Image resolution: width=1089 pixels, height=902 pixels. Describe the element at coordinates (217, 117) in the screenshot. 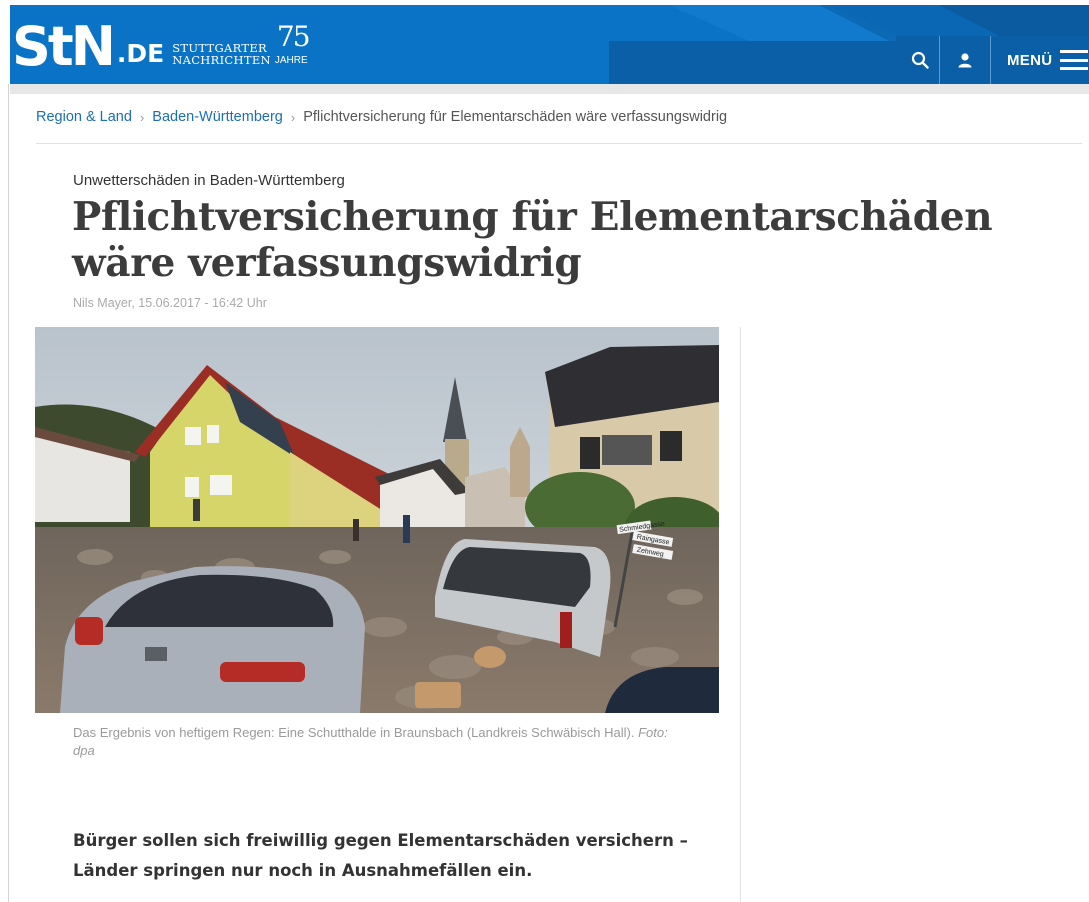

I see `breadcrumb-link-bw: Baden-Württemberg` at that location.